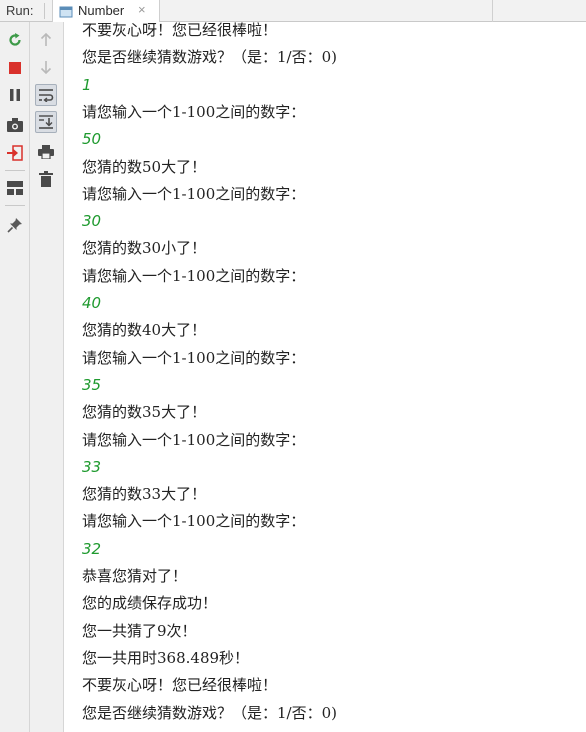 Image resolution: width=586 pixels, height=732 pixels. I want to click on console-output-line: 恭喜您猜对了！, so click(135, 576).